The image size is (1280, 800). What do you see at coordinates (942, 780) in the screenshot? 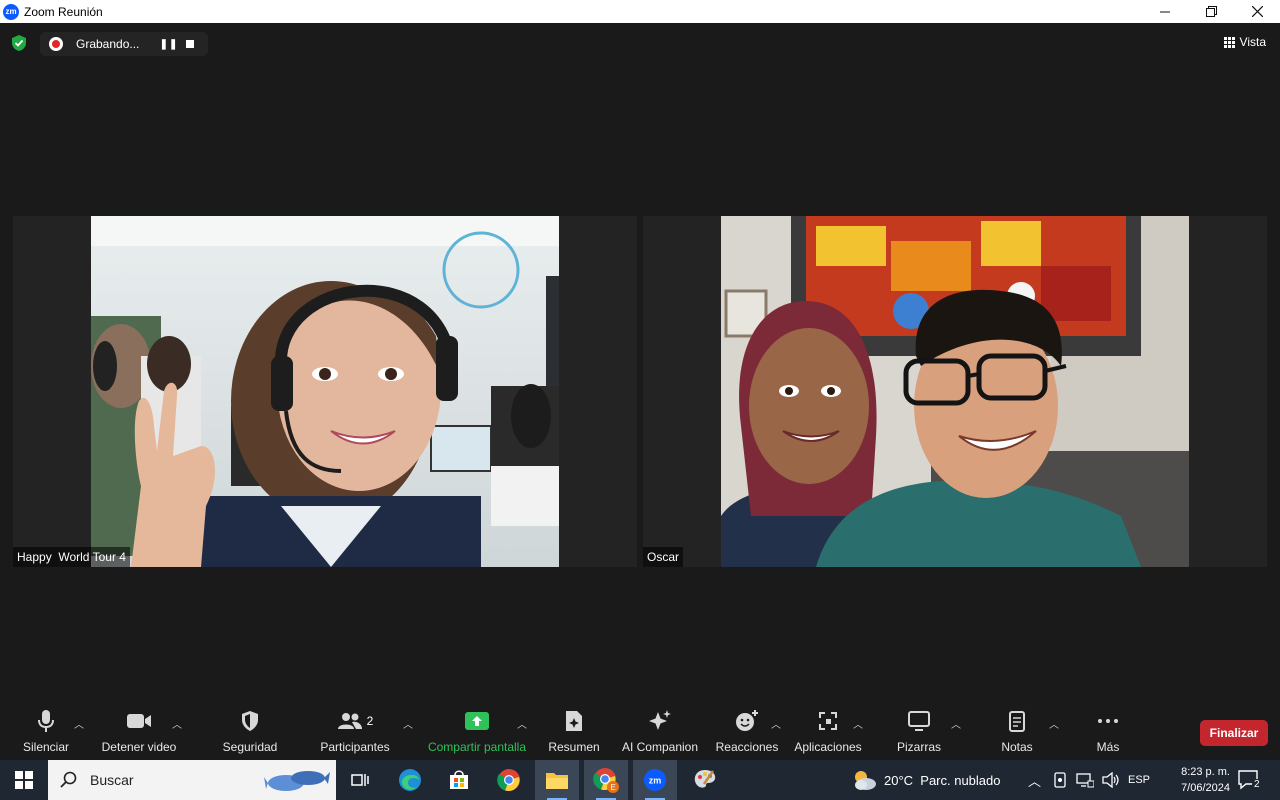
I see `weather-text: 20°C Parc. nublado` at bounding box center [942, 780].